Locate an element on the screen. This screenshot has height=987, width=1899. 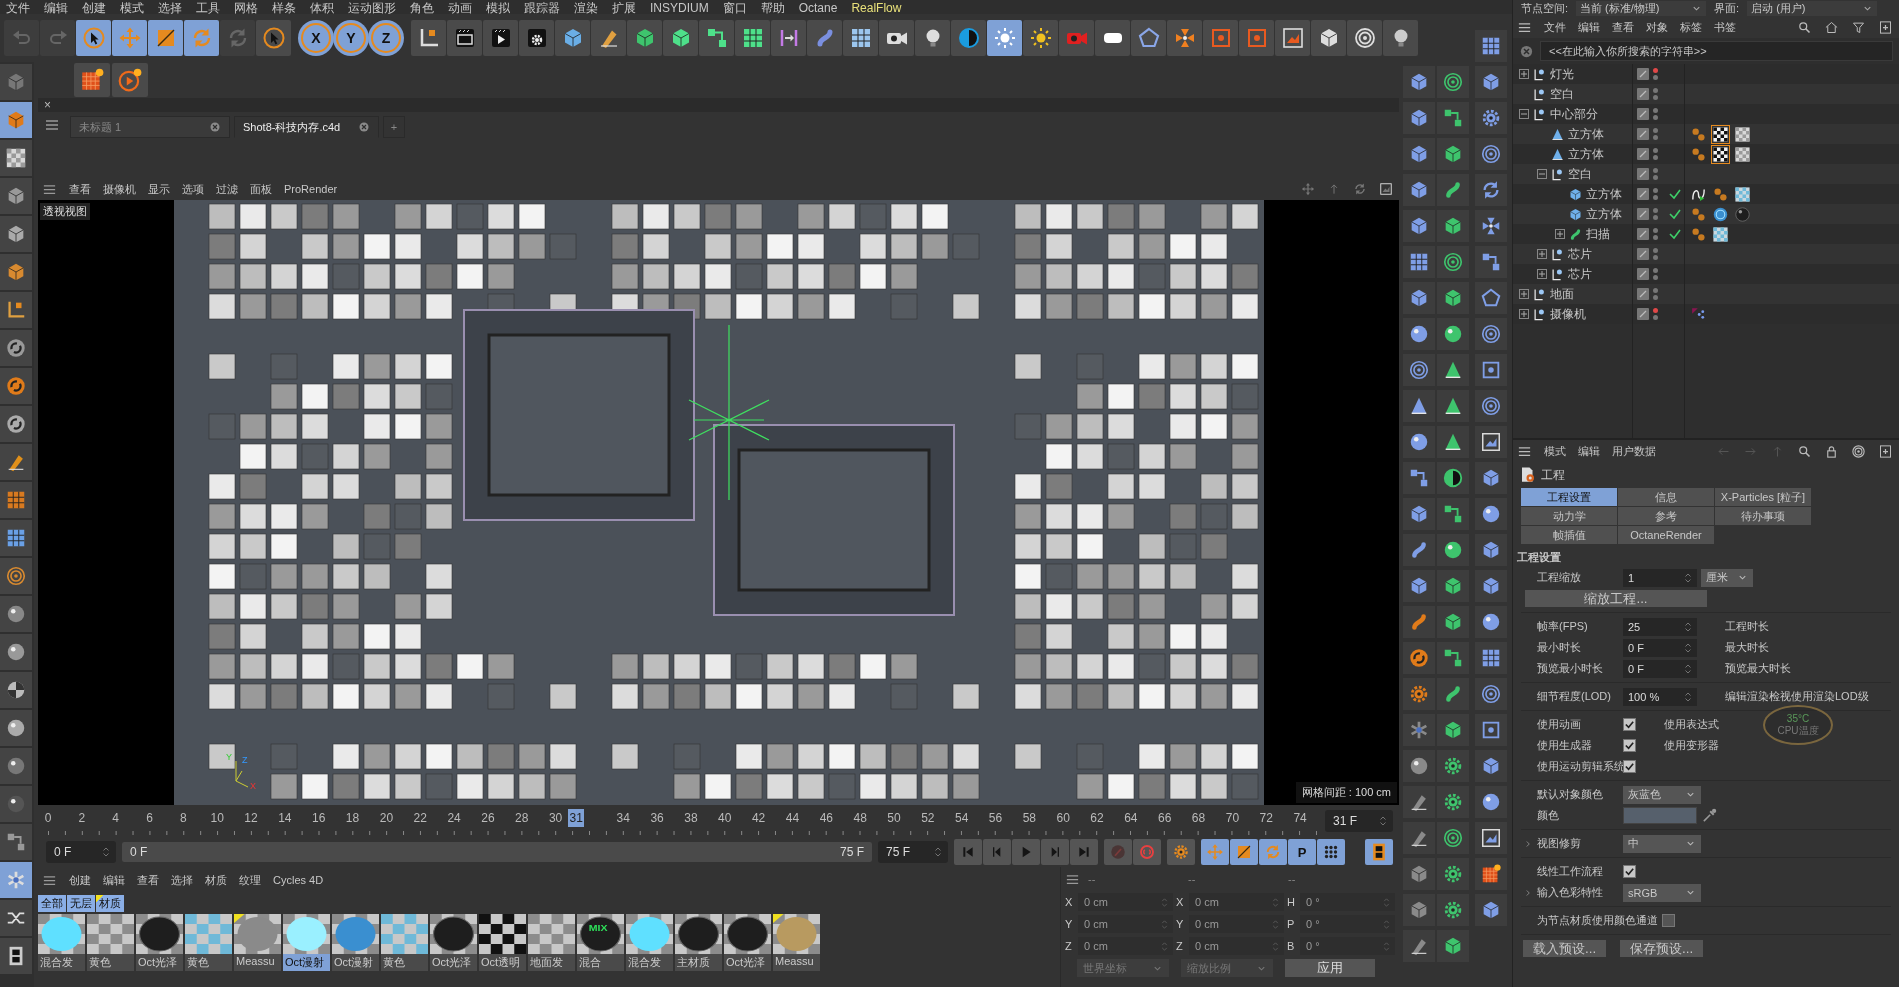
object-name: 中心部分 is located at coordinates (1574, 114).